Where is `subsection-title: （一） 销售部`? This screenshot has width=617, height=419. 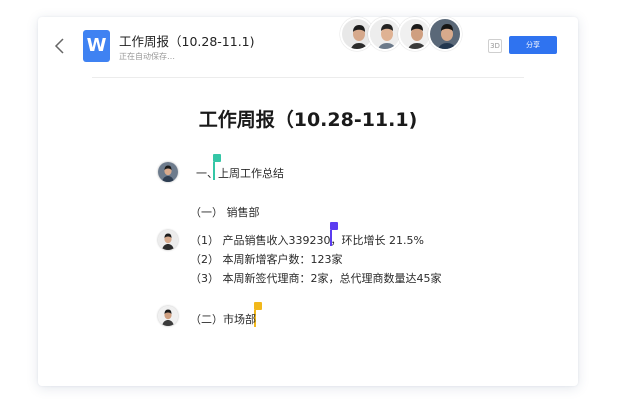
subsection-title: （一） 销售部 is located at coordinates (225, 212).